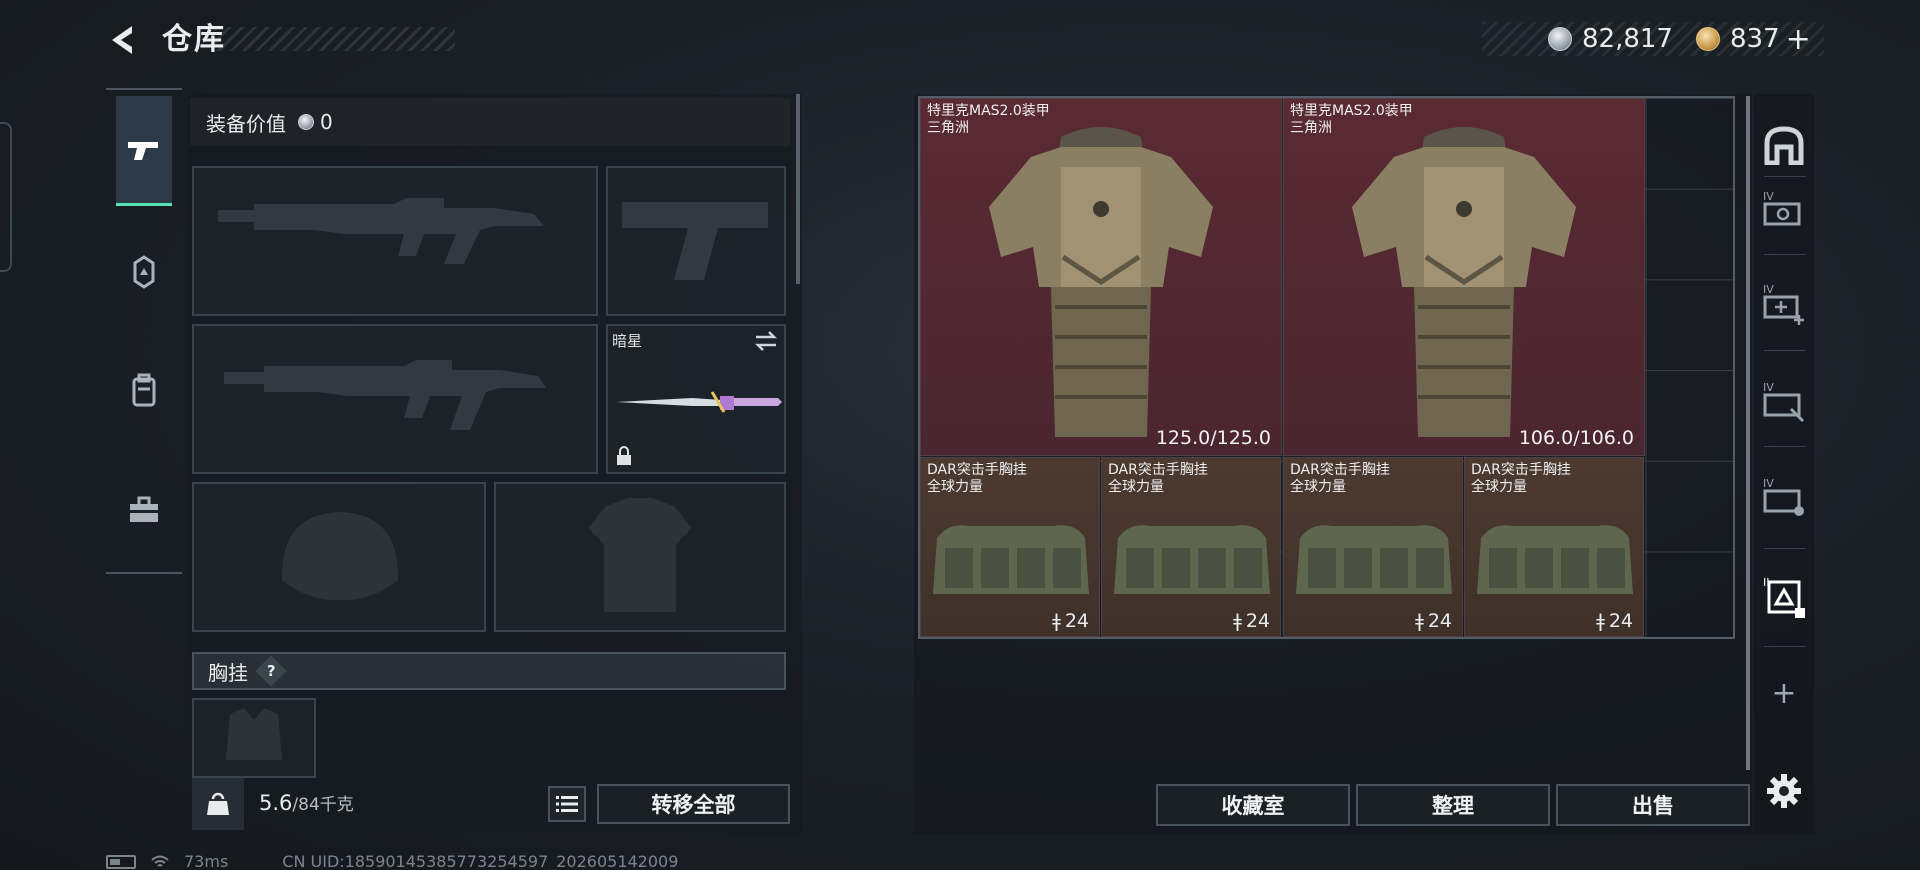 The width and height of the screenshot is (1920, 870). I want to click on case-search-icon: IV, so click(1782, 208).